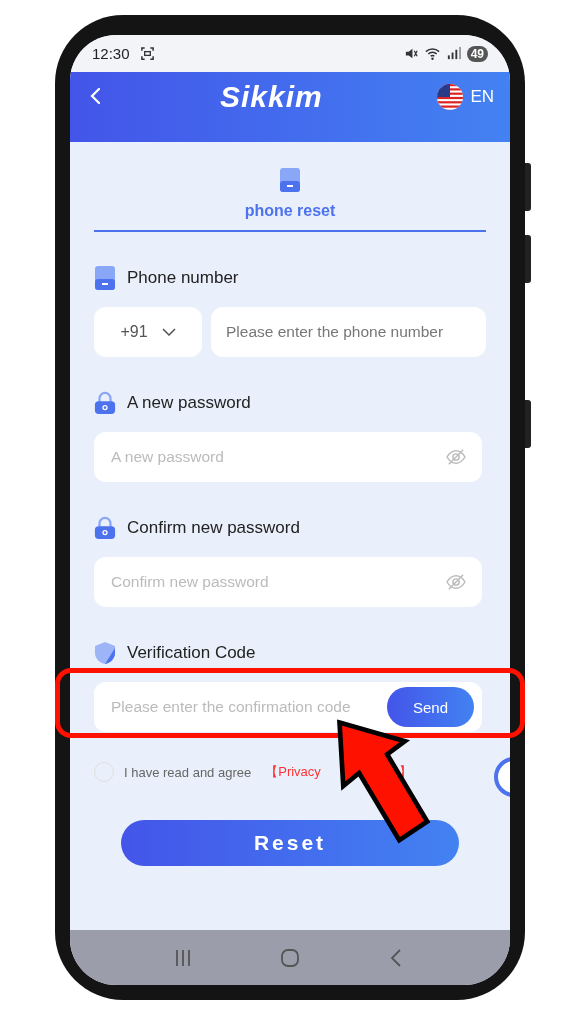 This screenshot has height=1024, width=576. I want to click on status-time: 12:30, so click(111, 53).